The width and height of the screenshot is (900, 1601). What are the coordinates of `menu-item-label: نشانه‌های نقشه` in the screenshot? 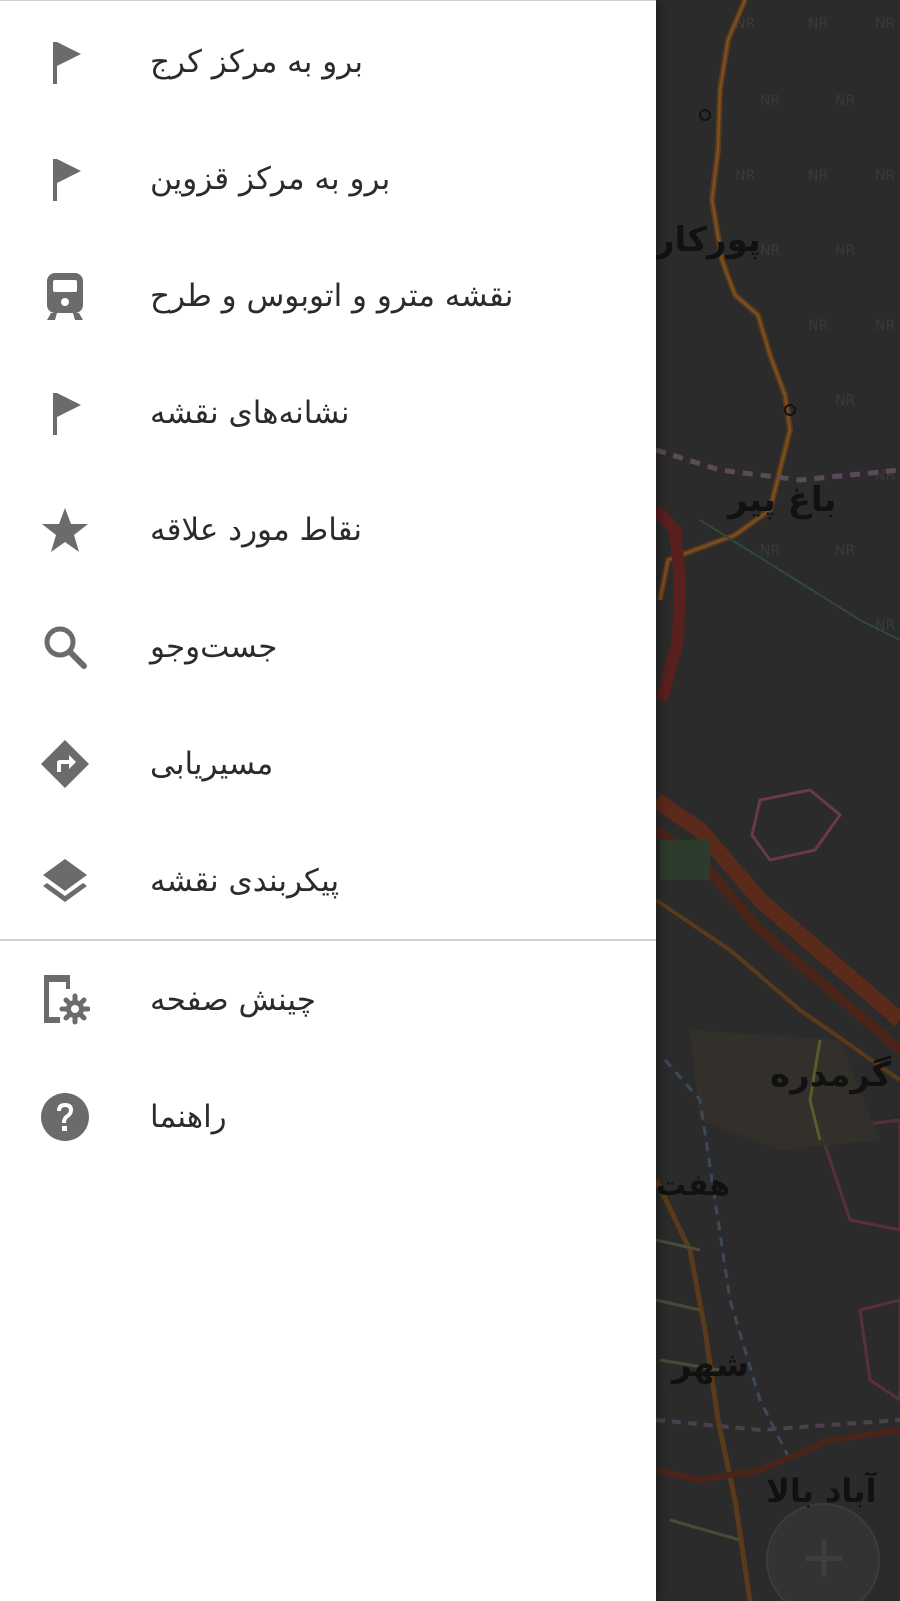 It's located at (250, 412).